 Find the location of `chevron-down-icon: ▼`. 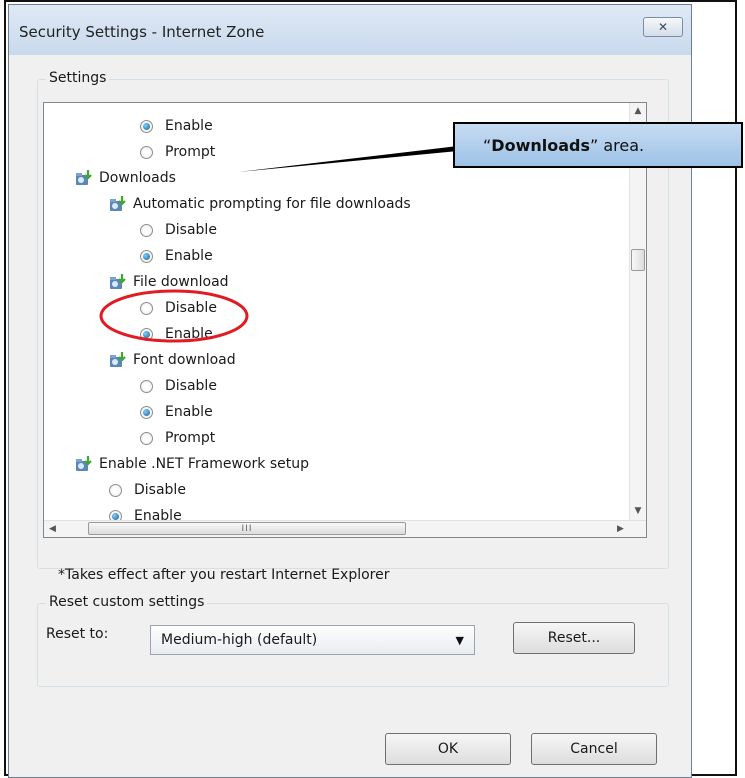

chevron-down-icon: ▼ is located at coordinates (459, 640).